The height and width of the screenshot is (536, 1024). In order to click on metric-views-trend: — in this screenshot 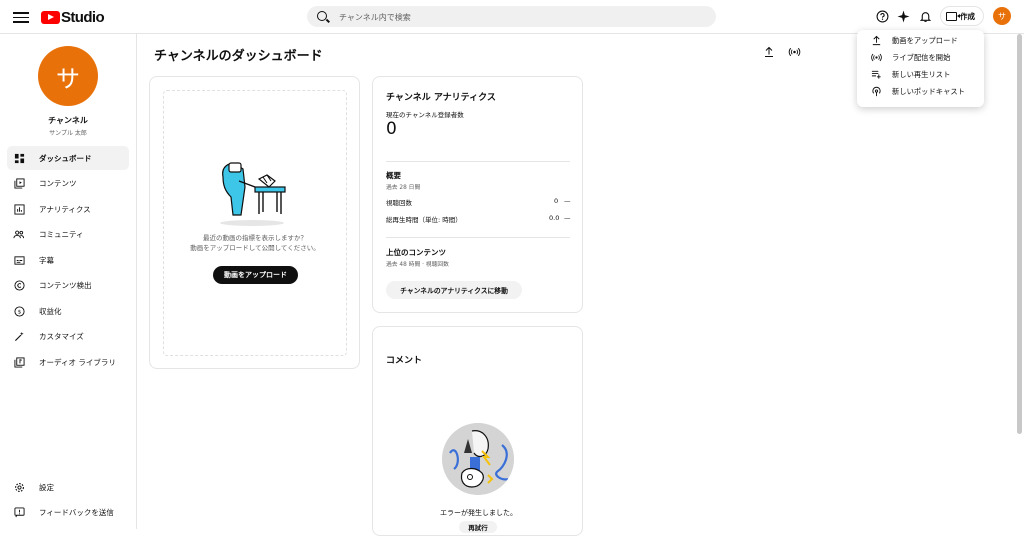, I will do `click(567, 201)`.